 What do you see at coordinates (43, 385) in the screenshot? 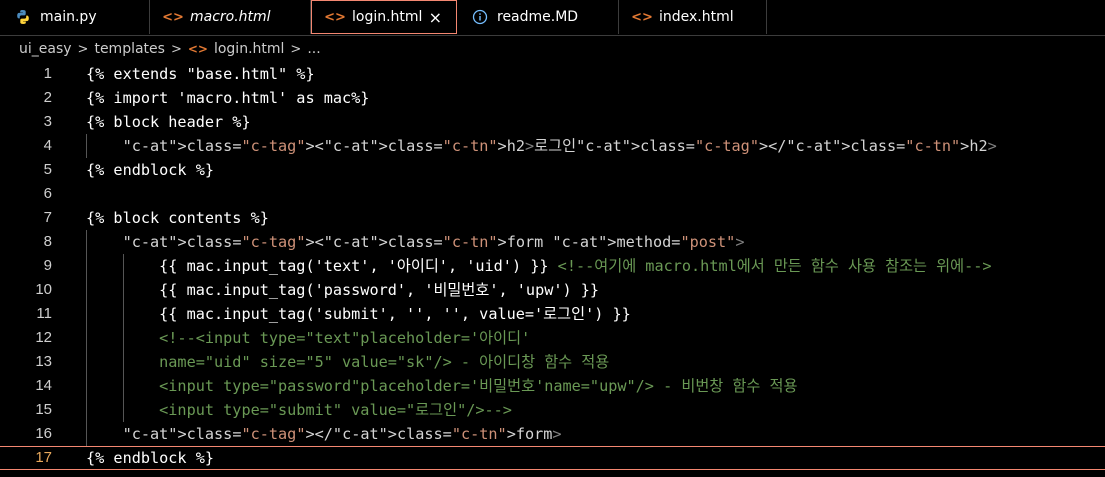
I see `line-number: 14` at bounding box center [43, 385].